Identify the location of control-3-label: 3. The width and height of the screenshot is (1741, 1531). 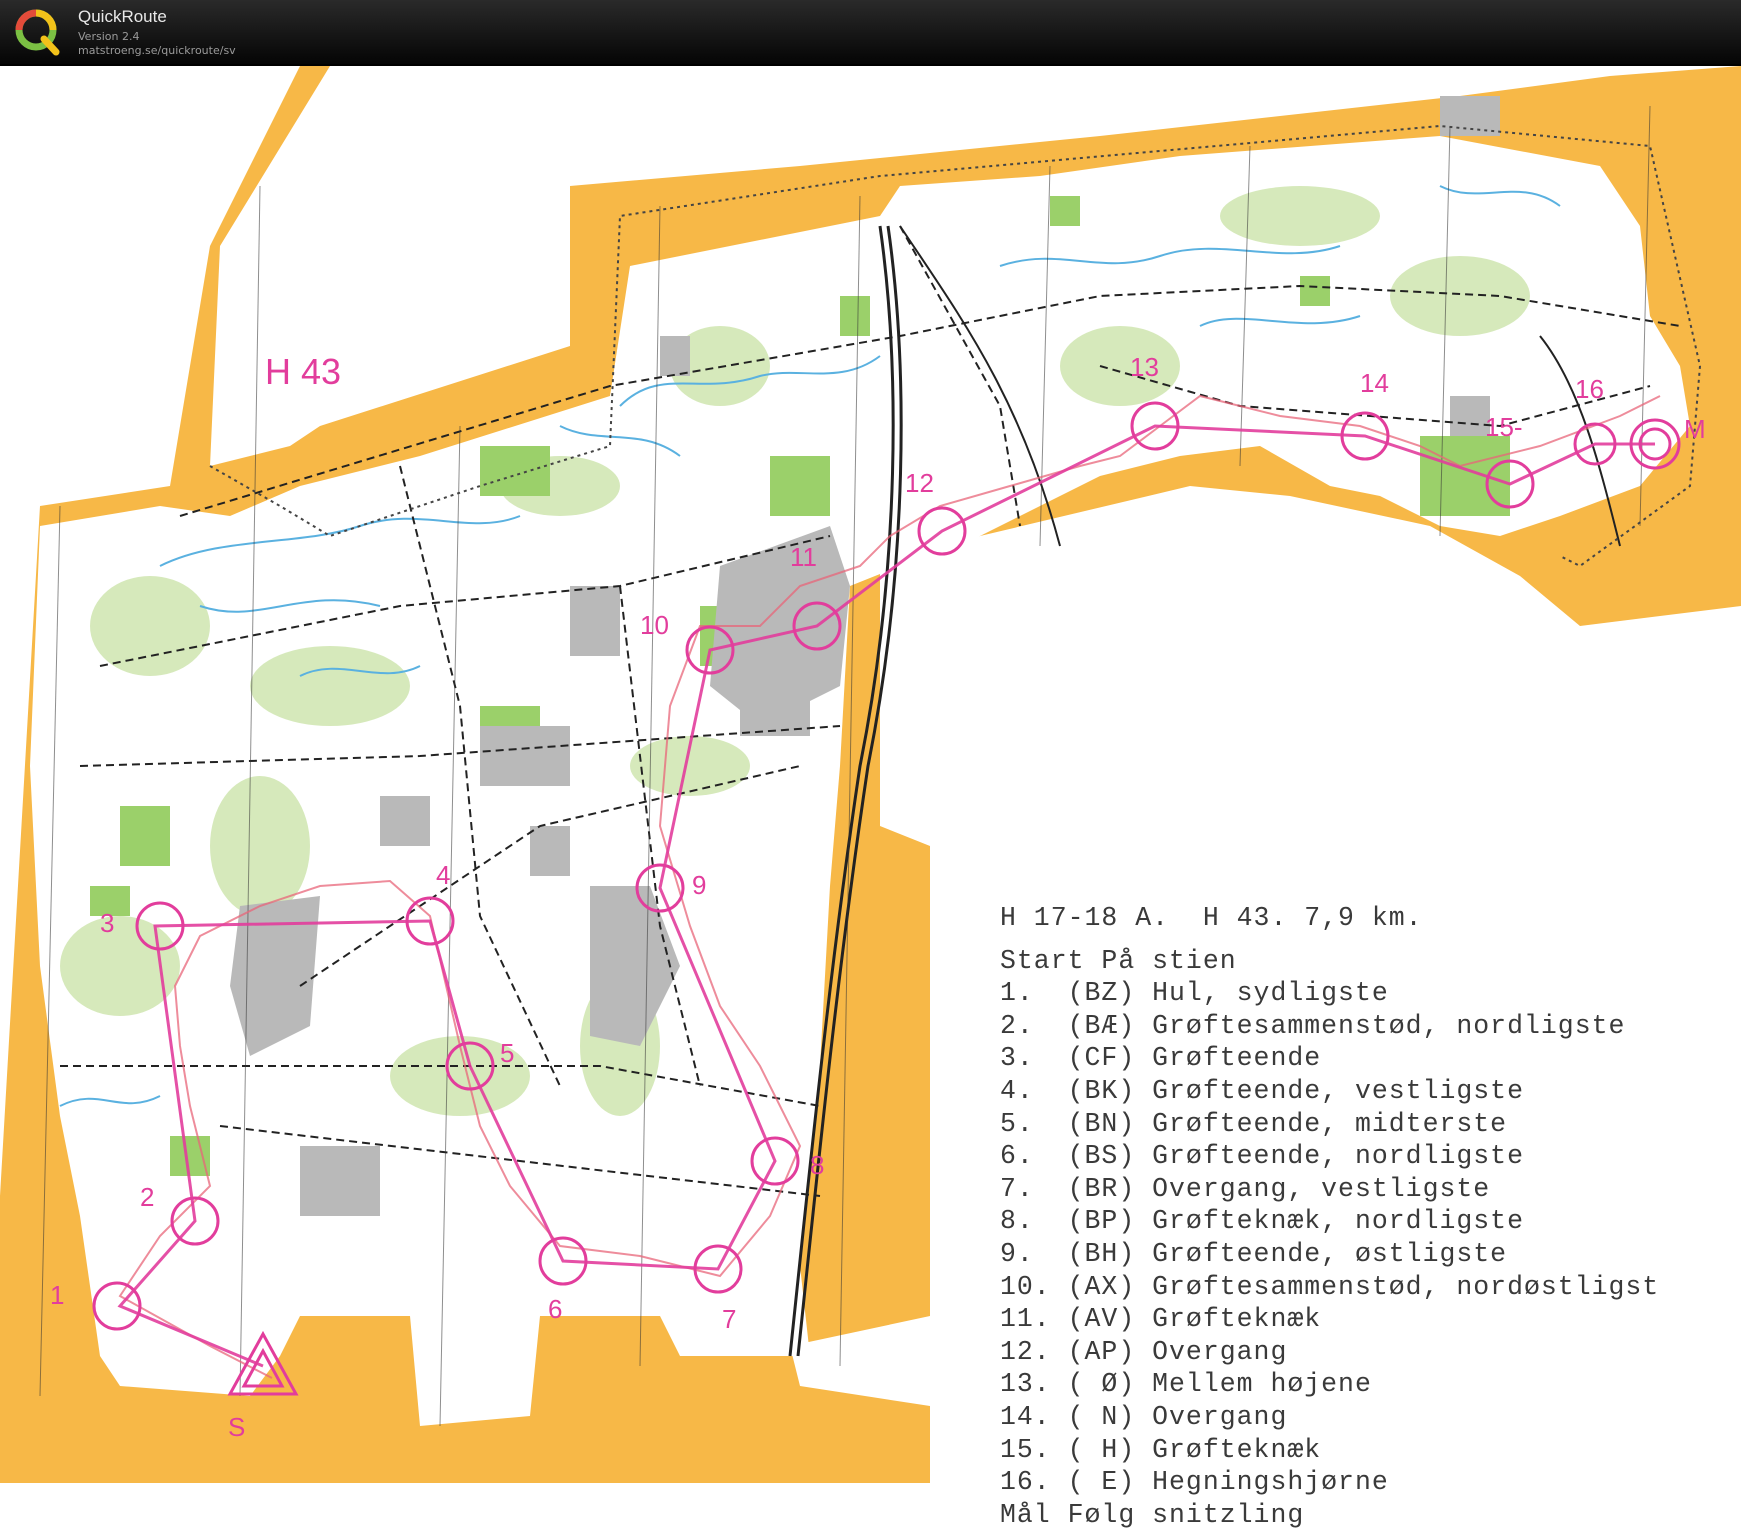
(107, 923).